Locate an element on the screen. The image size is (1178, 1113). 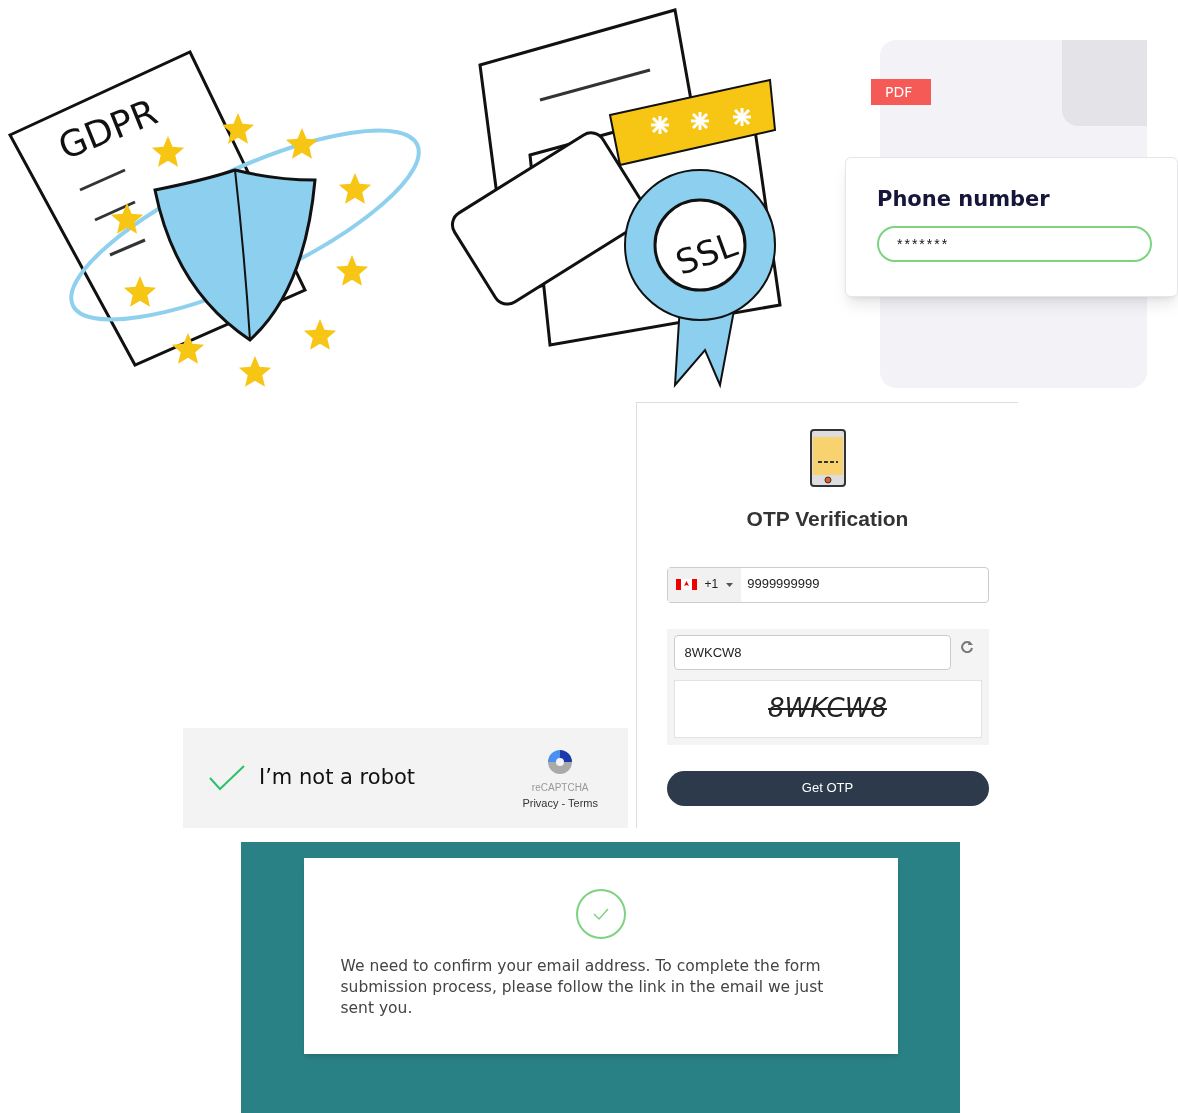
phone-icon is located at coordinates (827, 458).